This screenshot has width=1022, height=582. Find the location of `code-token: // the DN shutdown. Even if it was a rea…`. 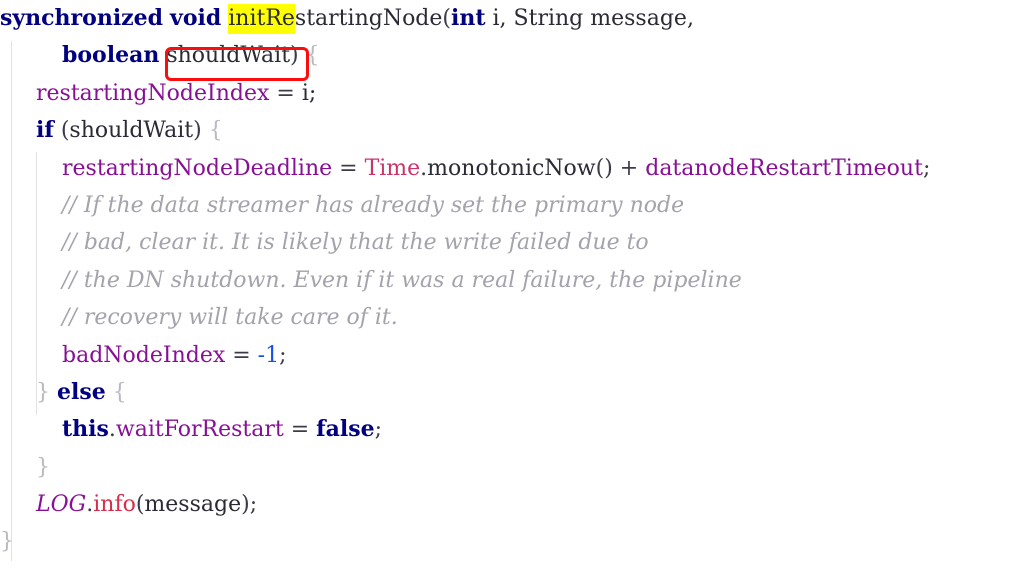

code-token: // the DN shutdown. Even if it was a rea… is located at coordinates (402, 280).